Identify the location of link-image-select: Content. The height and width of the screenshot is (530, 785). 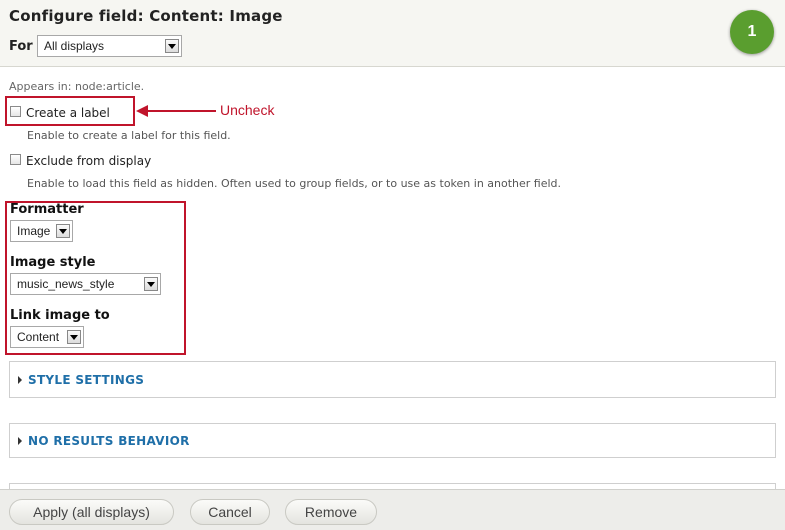
(47, 337).